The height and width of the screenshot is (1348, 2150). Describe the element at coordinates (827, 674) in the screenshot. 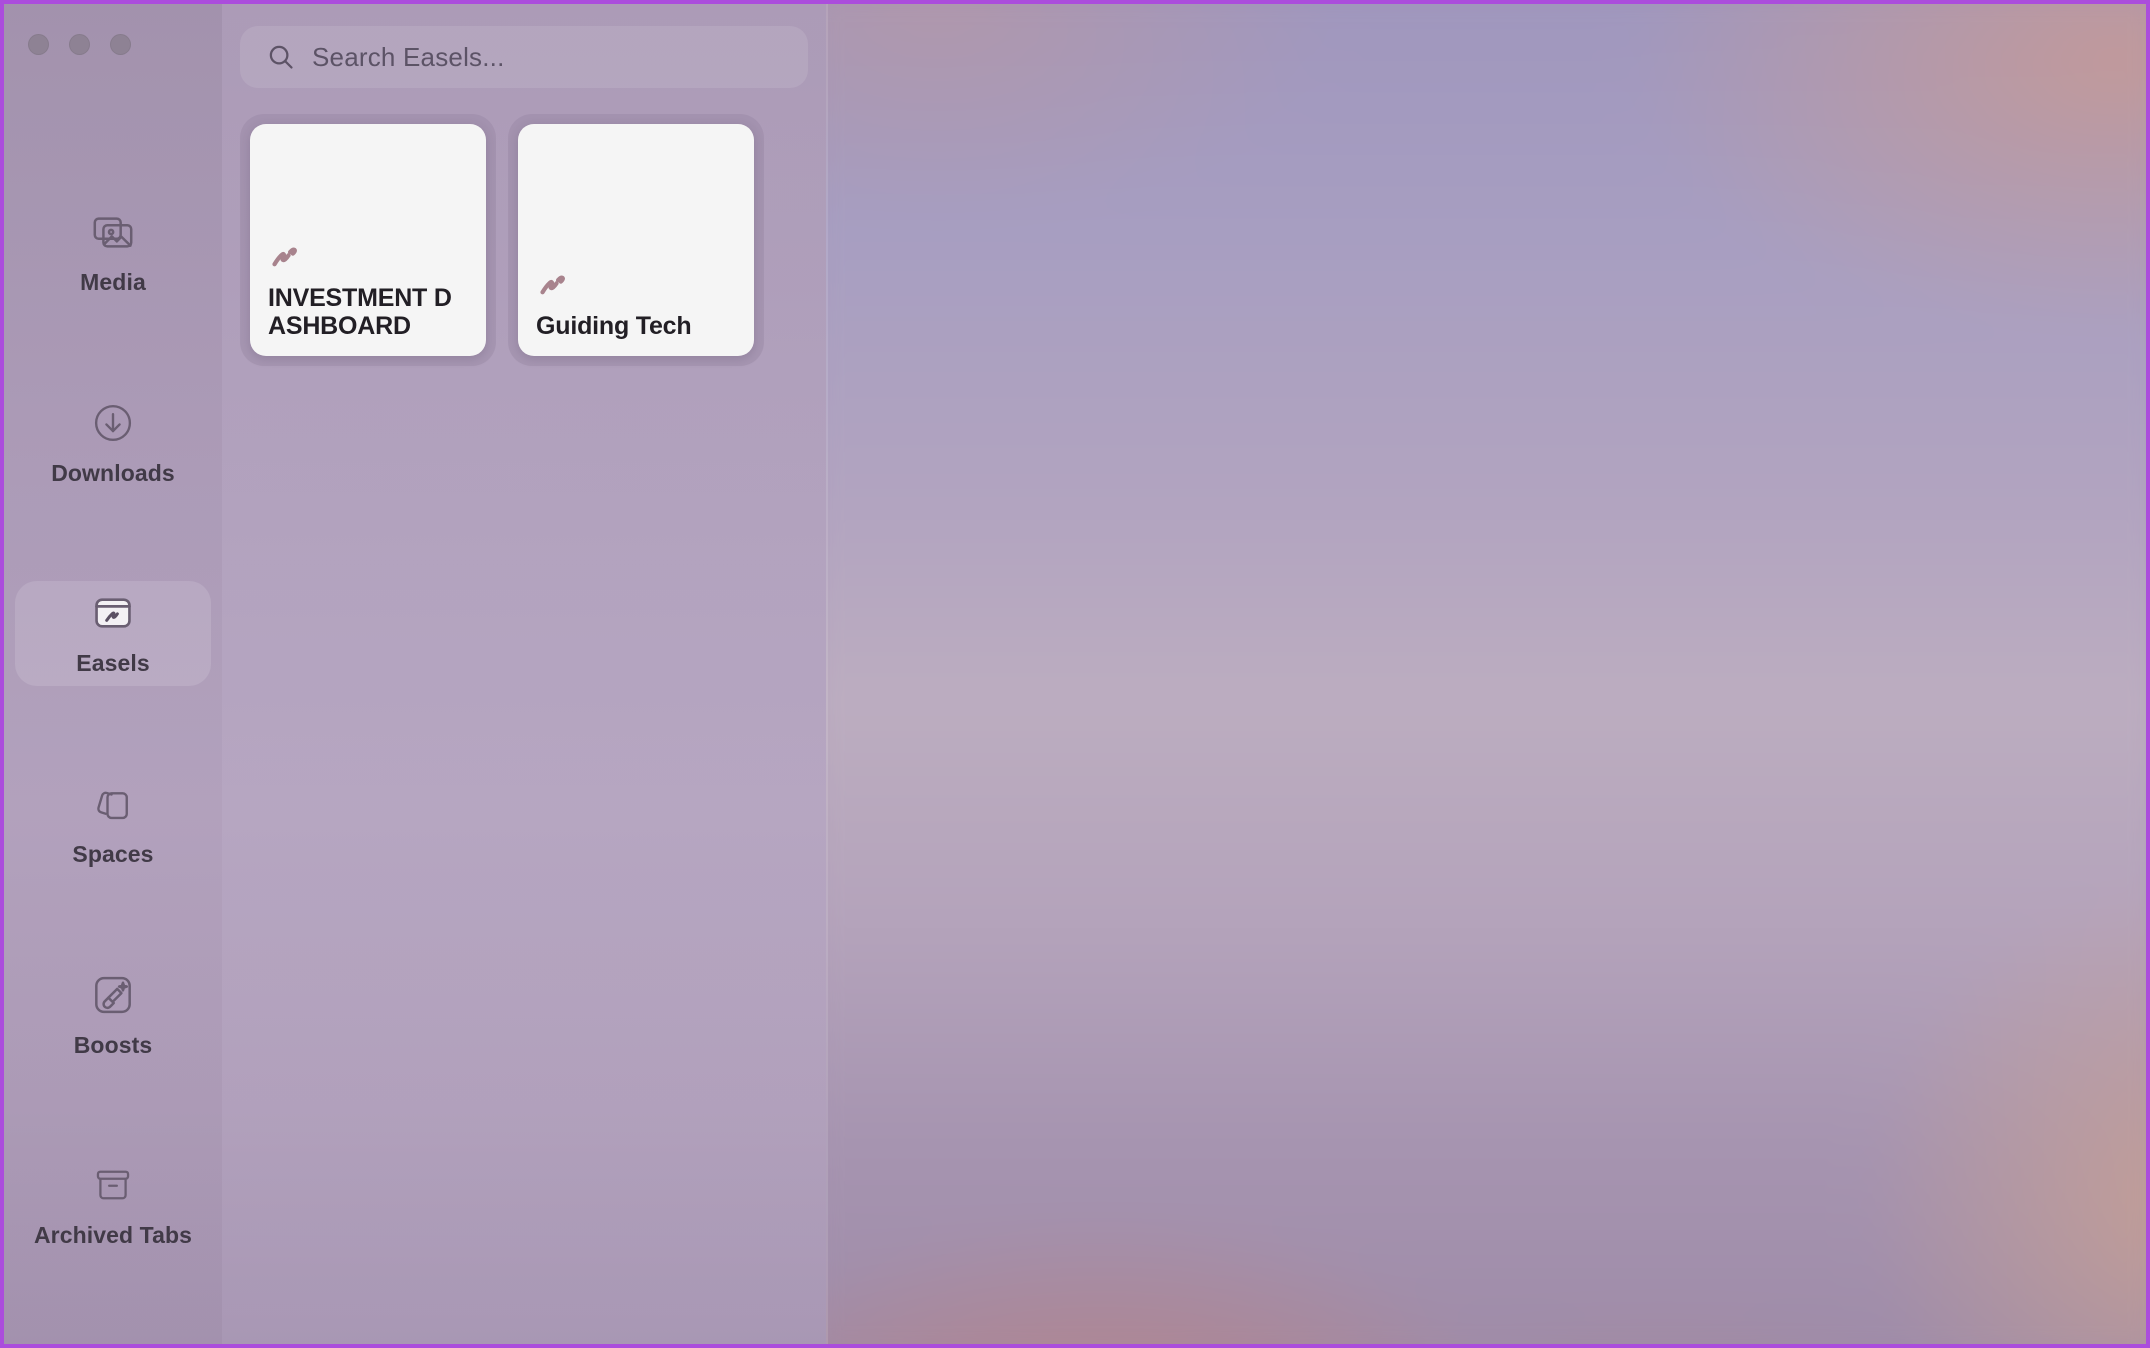

I see `panel-divider` at that location.